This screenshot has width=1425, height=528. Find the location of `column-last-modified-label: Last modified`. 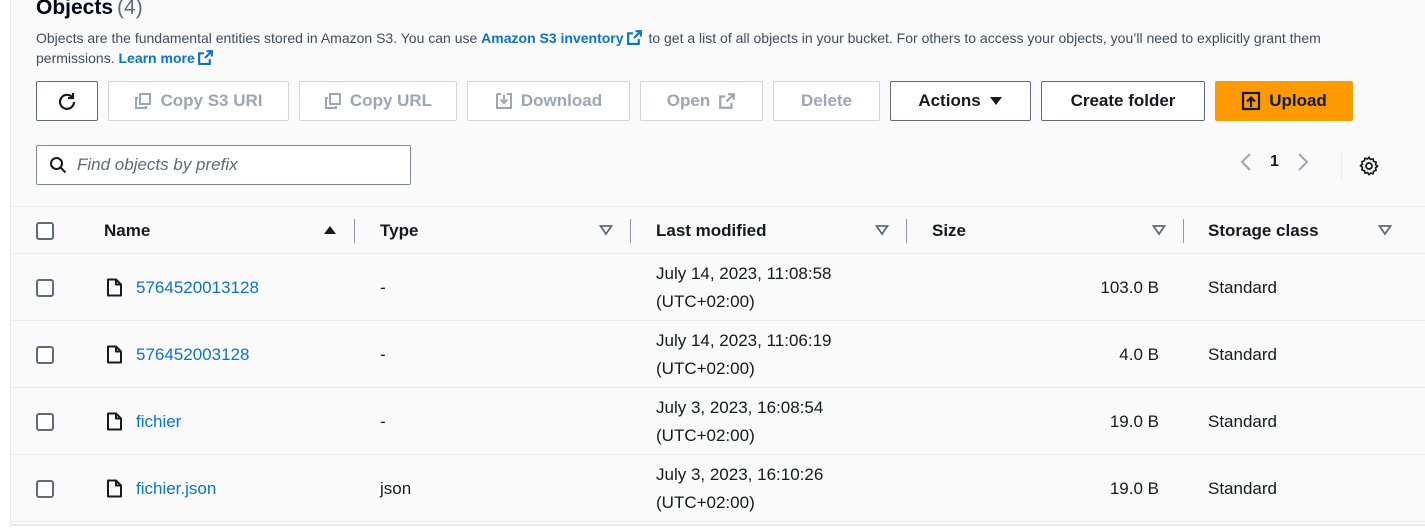

column-last-modified-label: Last modified is located at coordinates (711, 230).